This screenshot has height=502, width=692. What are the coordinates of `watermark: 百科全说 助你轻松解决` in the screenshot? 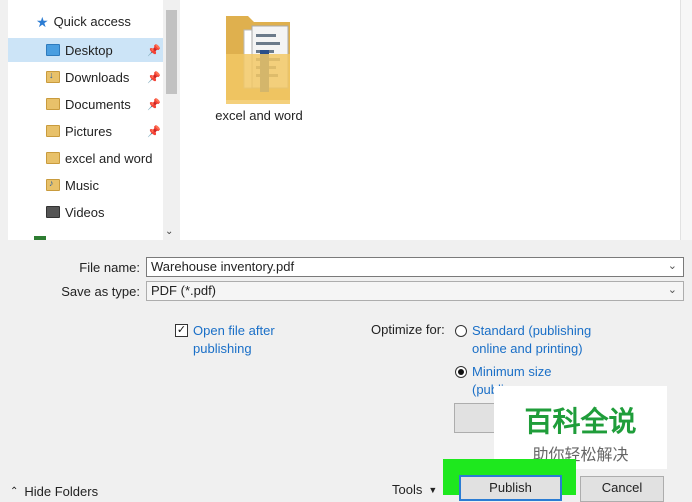 It's located at (580, 427).